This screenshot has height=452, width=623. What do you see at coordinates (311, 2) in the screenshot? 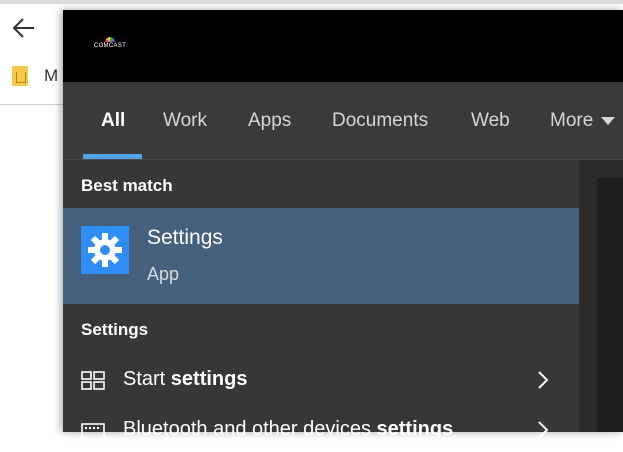
I see `browser-top-strip` at bounding box center [311, 2].